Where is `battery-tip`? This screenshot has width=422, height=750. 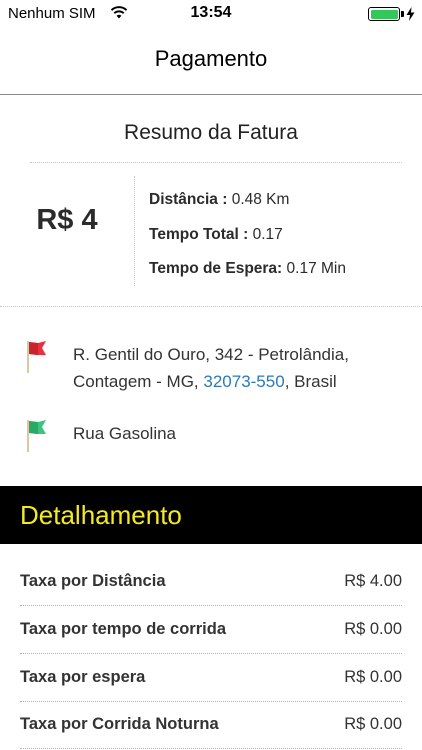
battery-tip is located at coordinates (402, 14).